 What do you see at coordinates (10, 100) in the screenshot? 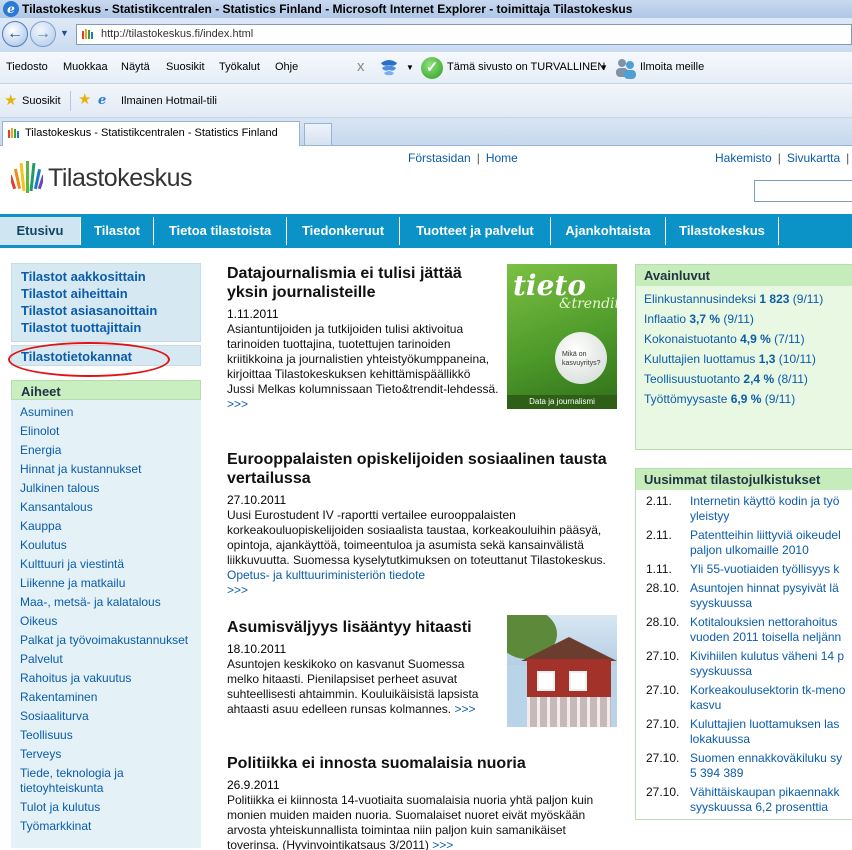
I see `favorites-star-icon: ★` at bounding box center [10, 100].